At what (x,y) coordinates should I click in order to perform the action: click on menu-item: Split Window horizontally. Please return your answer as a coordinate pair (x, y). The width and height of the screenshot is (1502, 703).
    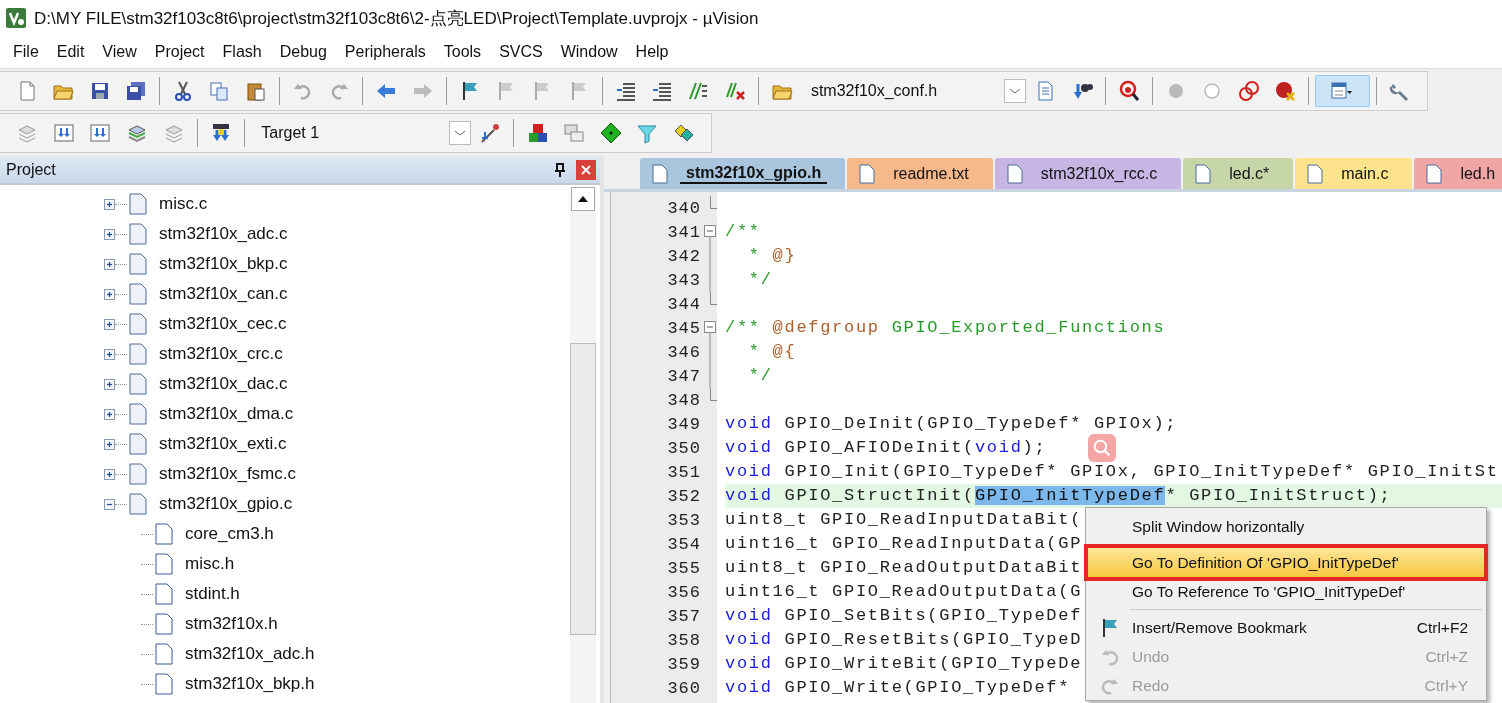
    Looking at the image, I should click on (1286, 526).